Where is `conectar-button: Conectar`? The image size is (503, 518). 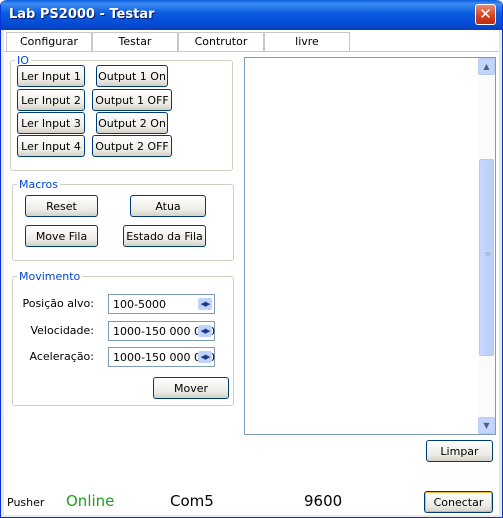
conectar-button: Conectar is located at coordinates (458, 502).